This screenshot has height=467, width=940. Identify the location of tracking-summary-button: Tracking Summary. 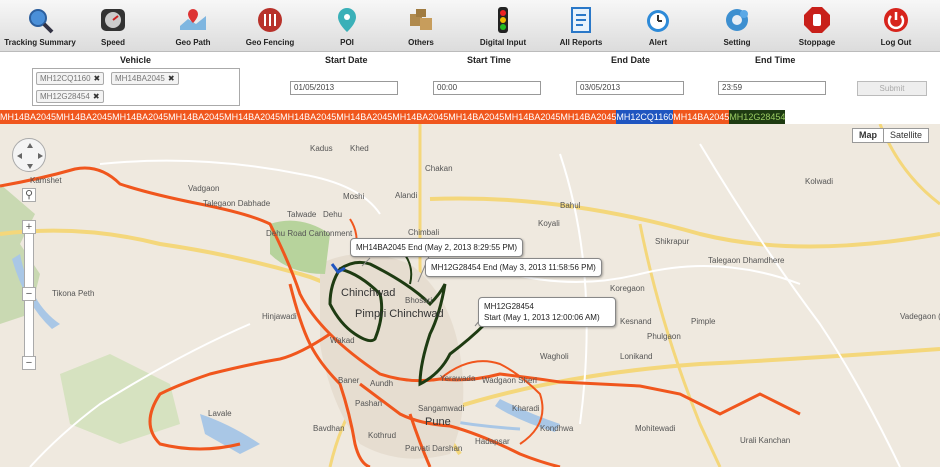
(40, 26).